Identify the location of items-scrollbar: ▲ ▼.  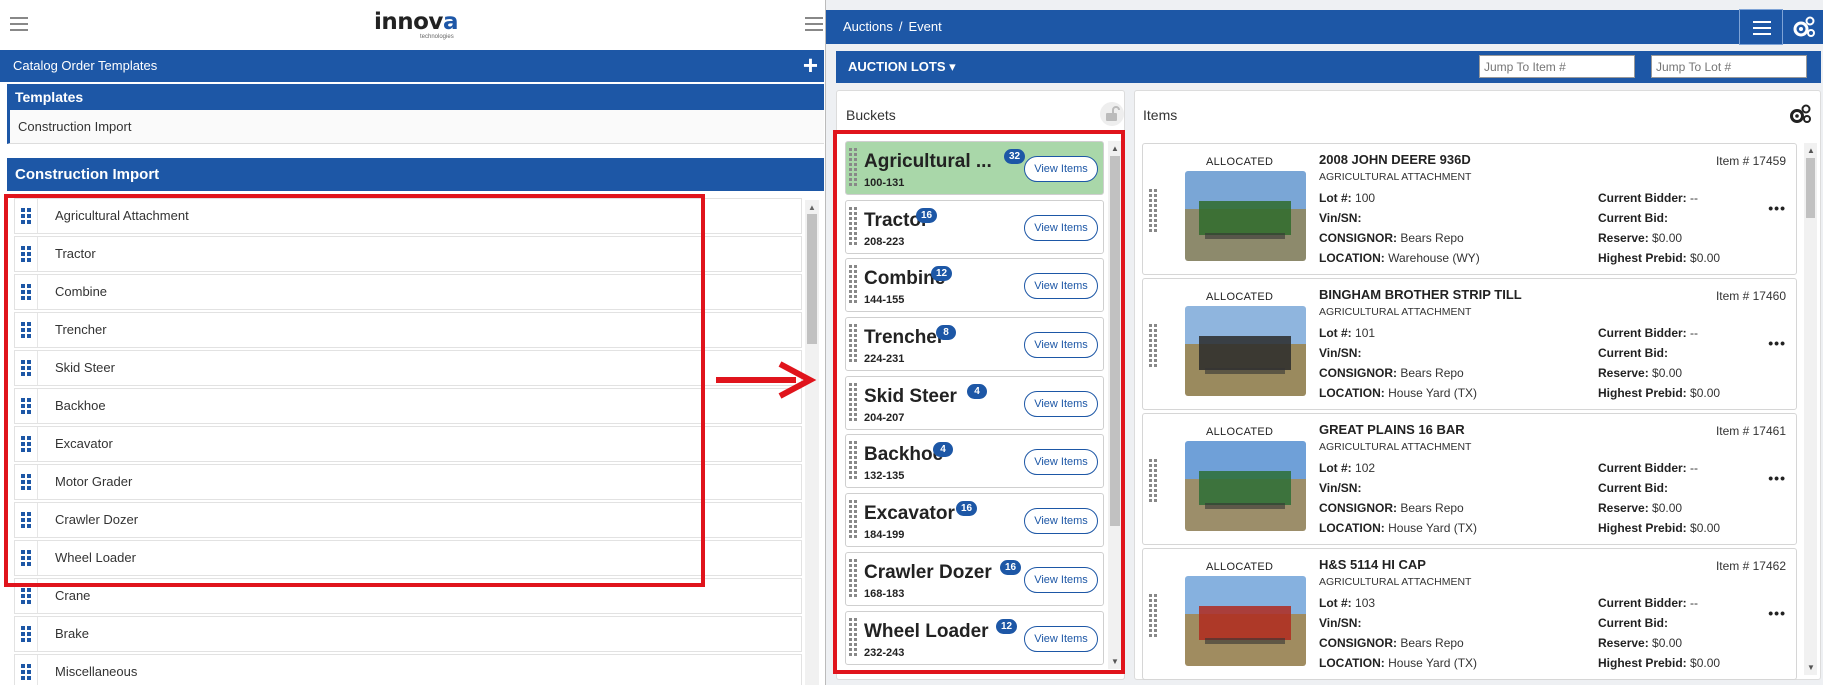
(1810, 409).